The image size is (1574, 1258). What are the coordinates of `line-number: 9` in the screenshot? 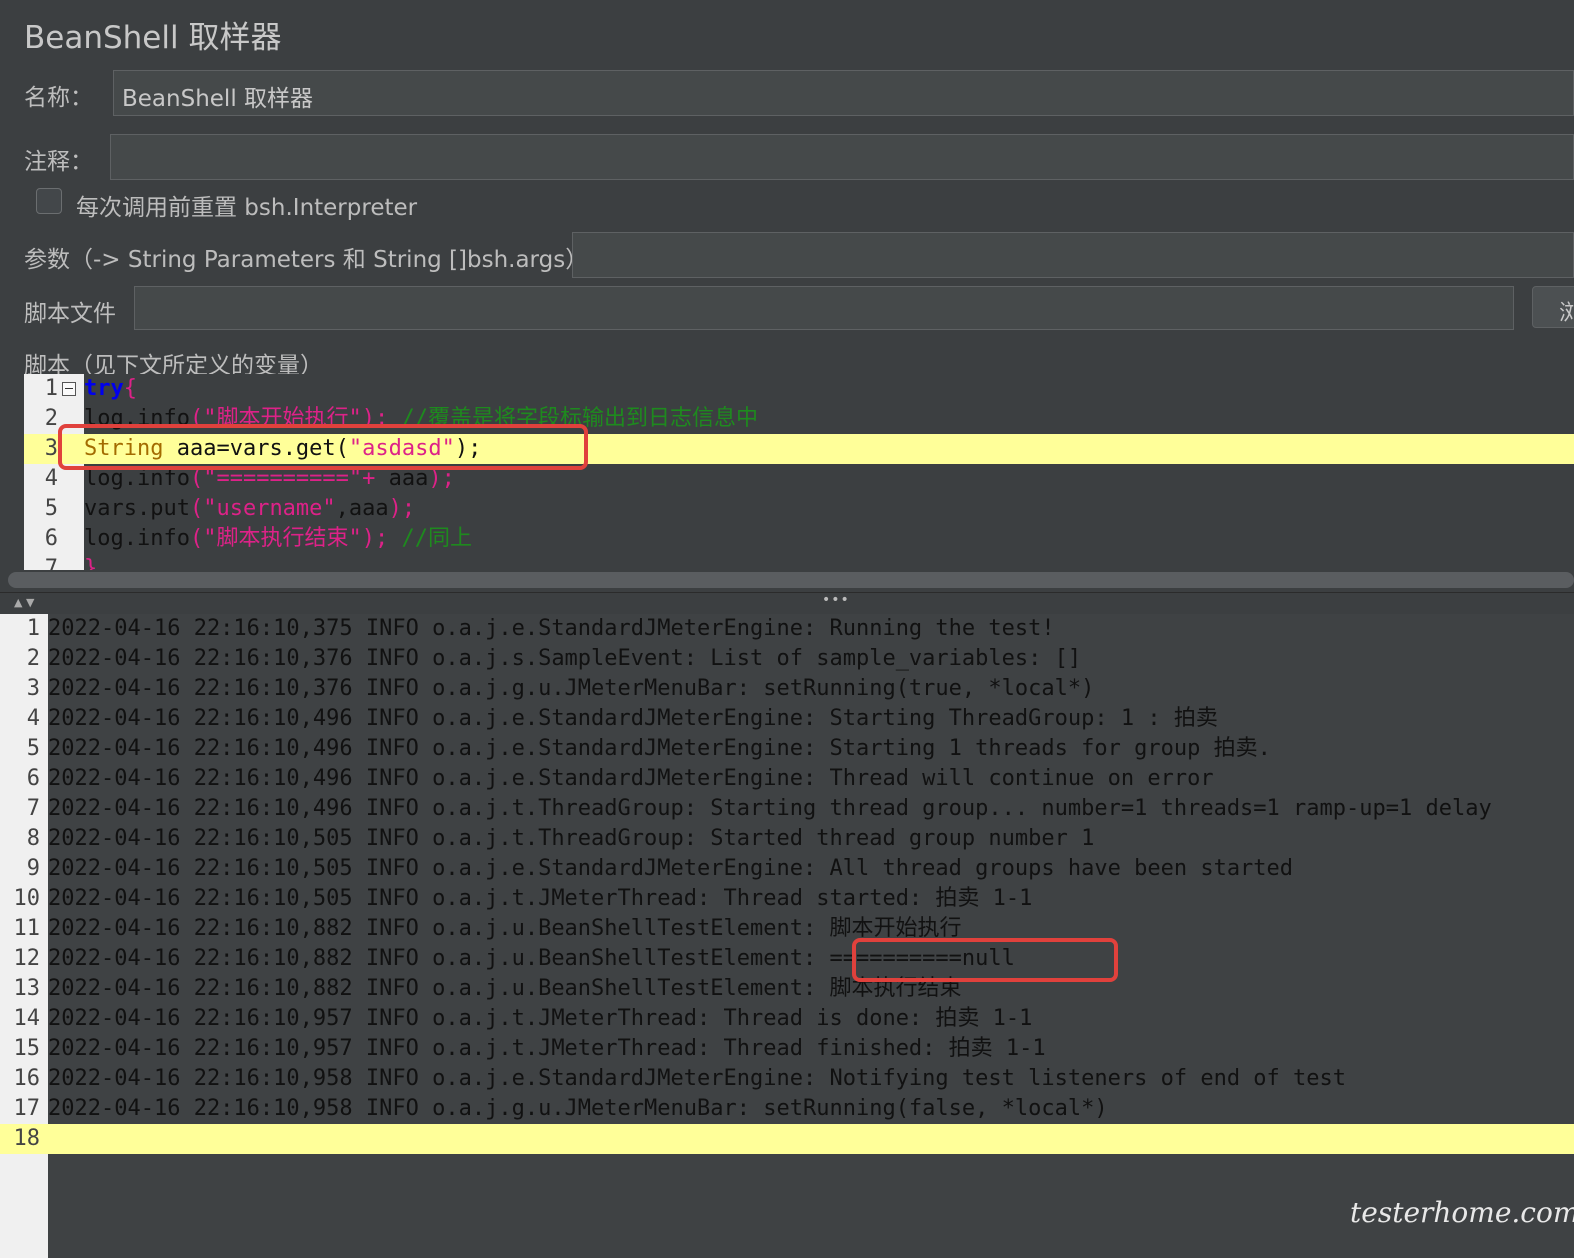 It's located at (33, 868).